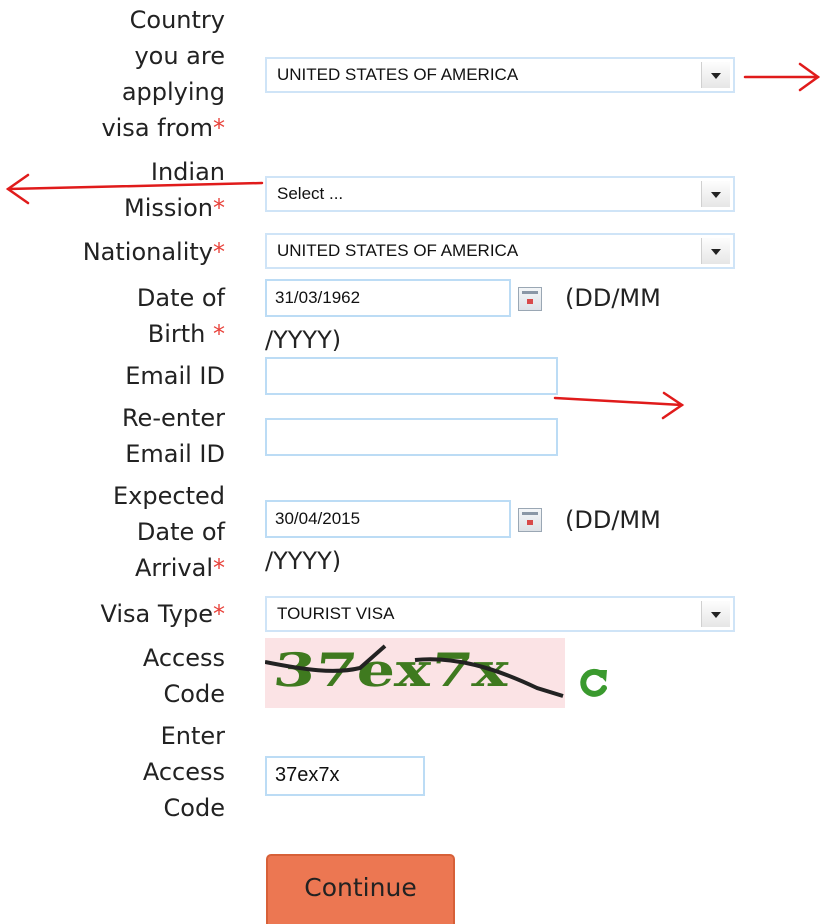  Describe the element at coordinates (303, 340) in the screenshot. I see `dob-format-line2: /YYYY)` at that location.